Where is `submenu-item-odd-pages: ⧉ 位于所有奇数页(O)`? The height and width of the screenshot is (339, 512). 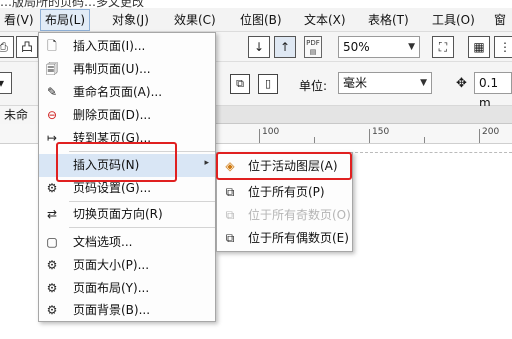 submenu-item-odd-pages: ⧉ 位于所有奇数页(O) is located at coordinates (284, 215).